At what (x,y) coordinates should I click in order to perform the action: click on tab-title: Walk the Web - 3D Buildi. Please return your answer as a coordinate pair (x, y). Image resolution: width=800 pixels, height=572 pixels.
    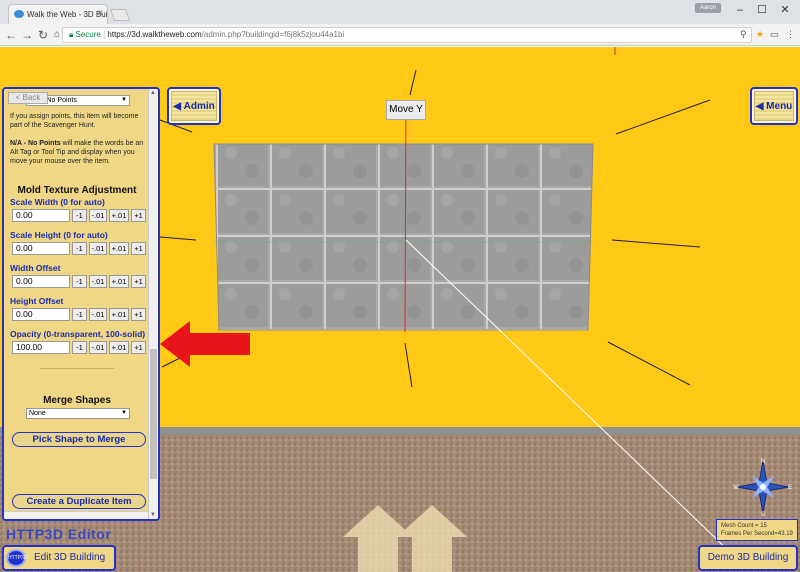
    Looking at the image, I should click on (67, 14).